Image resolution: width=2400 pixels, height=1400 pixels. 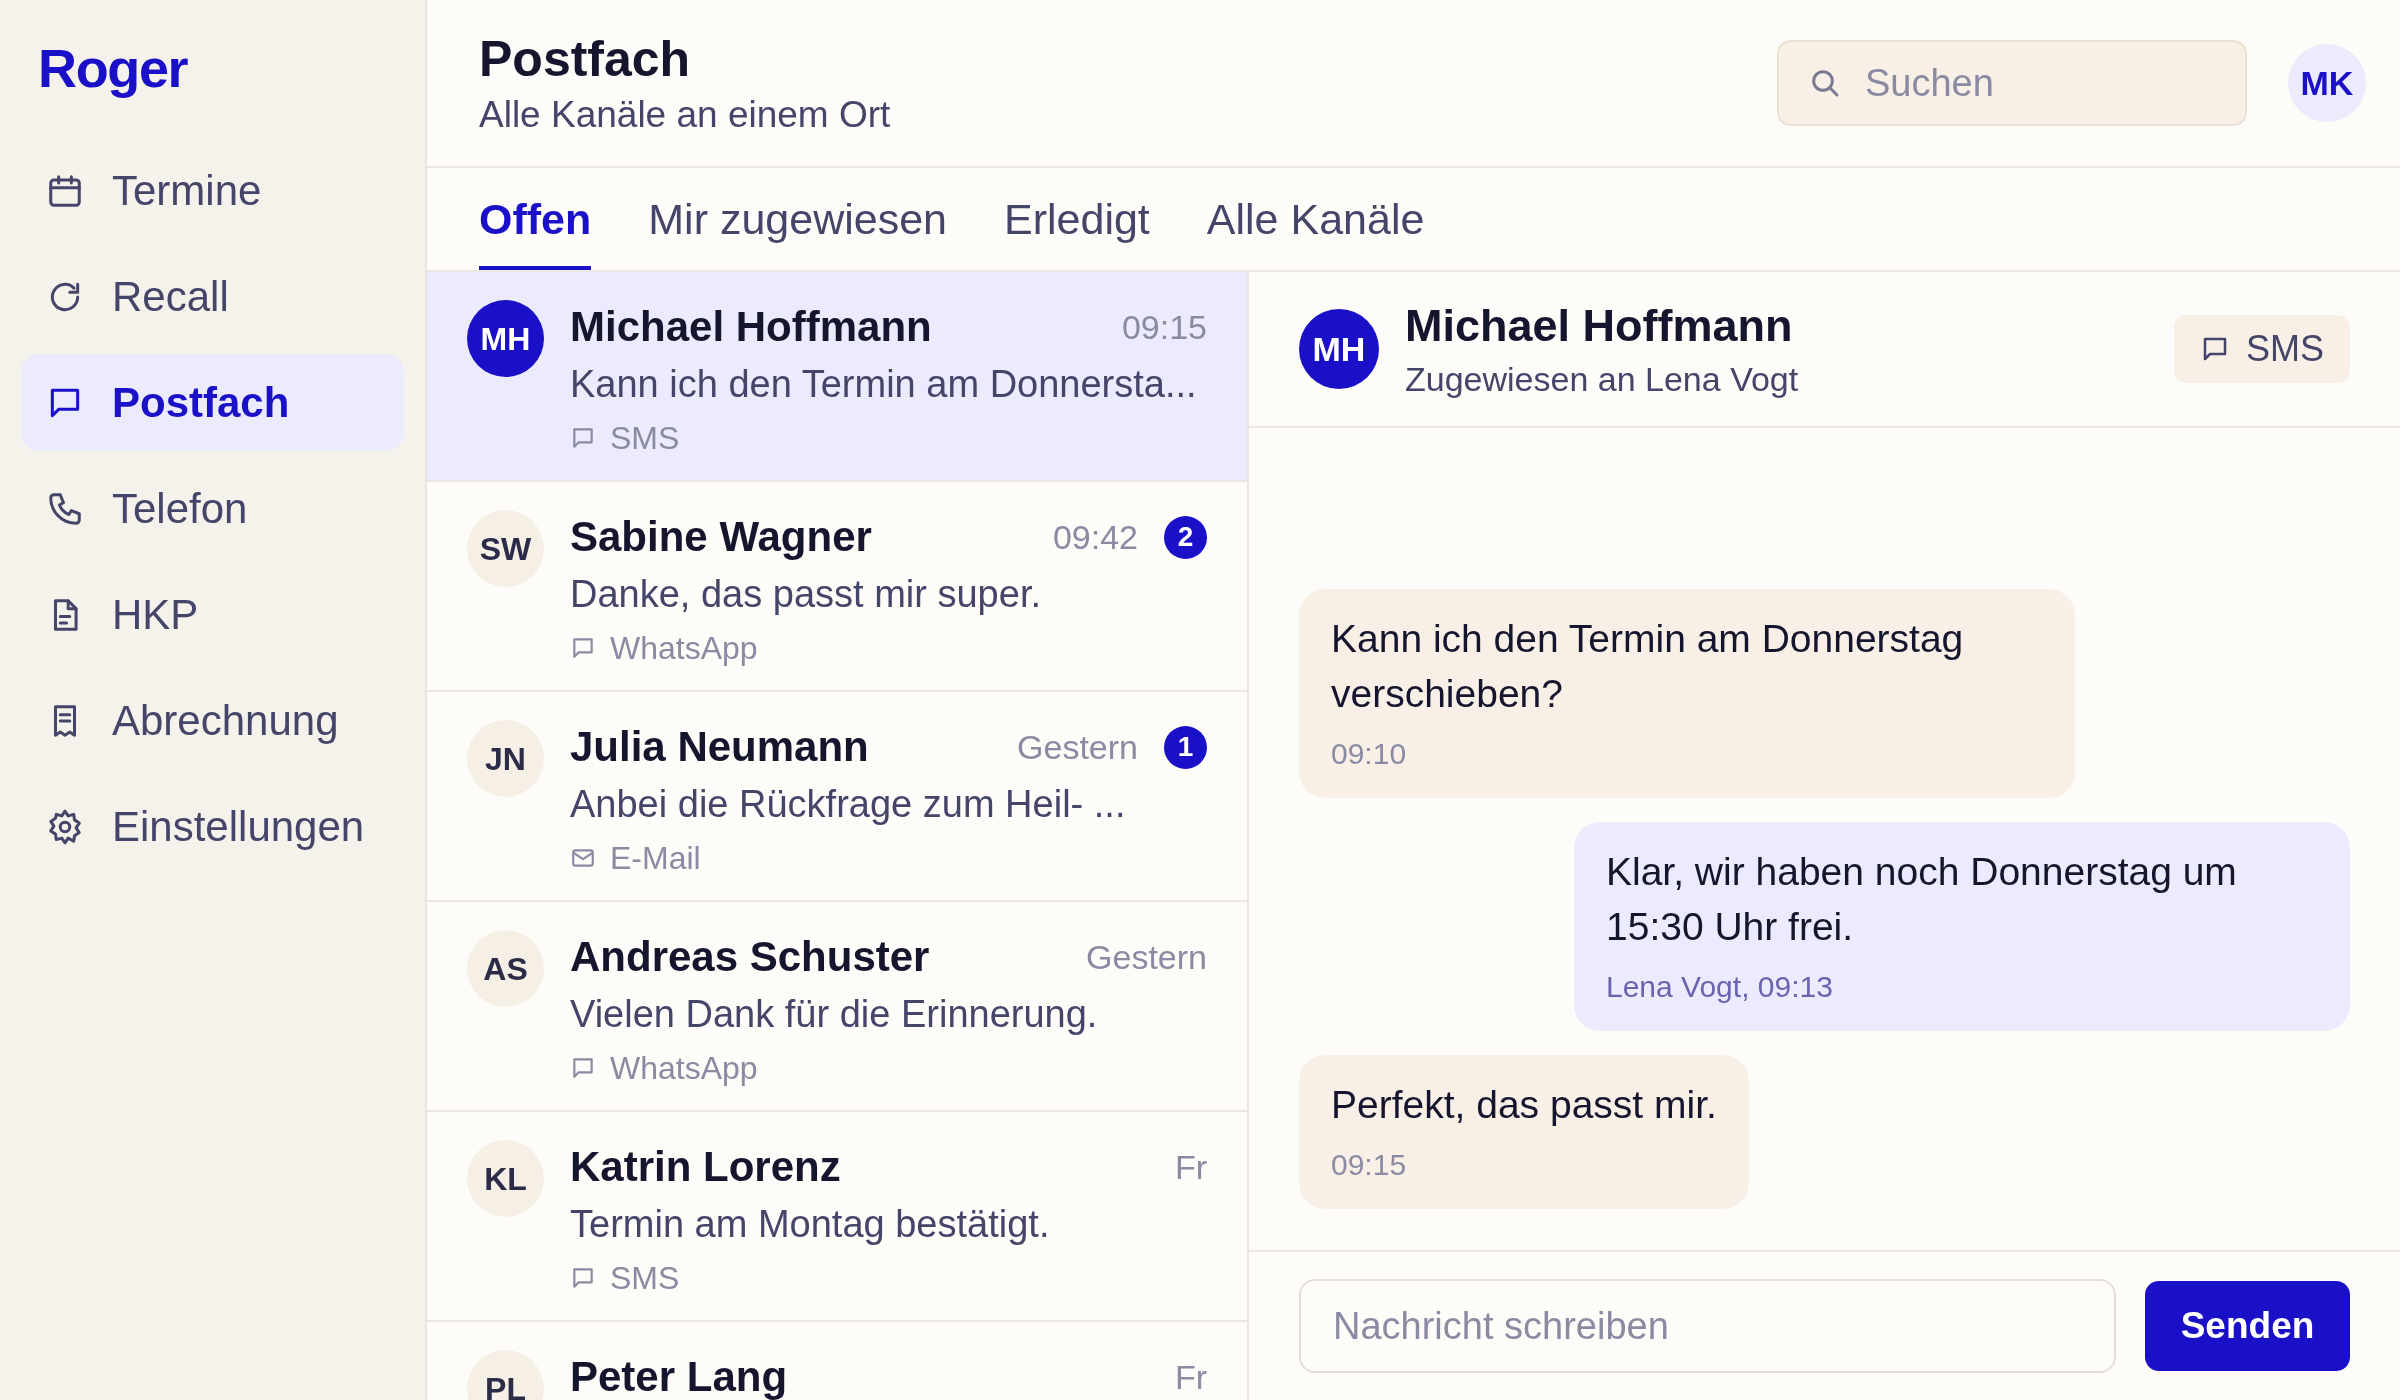 I want to click on message-text: Perfekt, das passt mir., so click(x=1524, y=1105).